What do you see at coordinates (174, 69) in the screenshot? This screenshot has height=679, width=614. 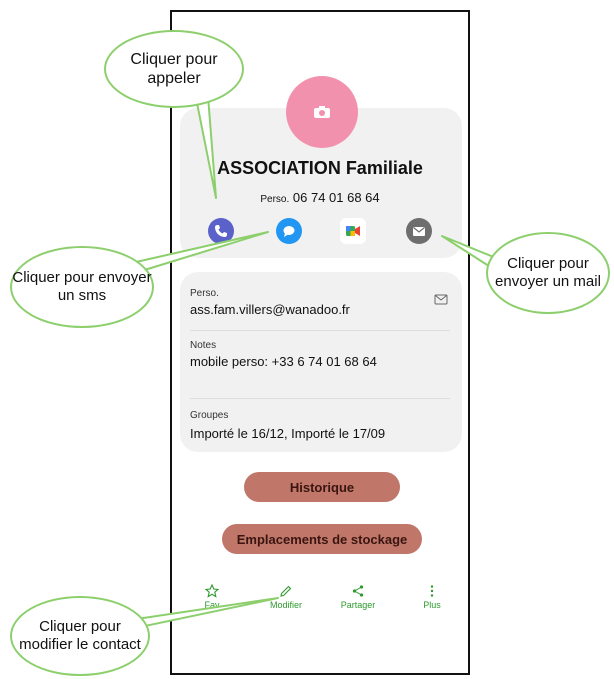 I see `callout-call: Cliquer pour appeler` at bounding box center [174, 69].